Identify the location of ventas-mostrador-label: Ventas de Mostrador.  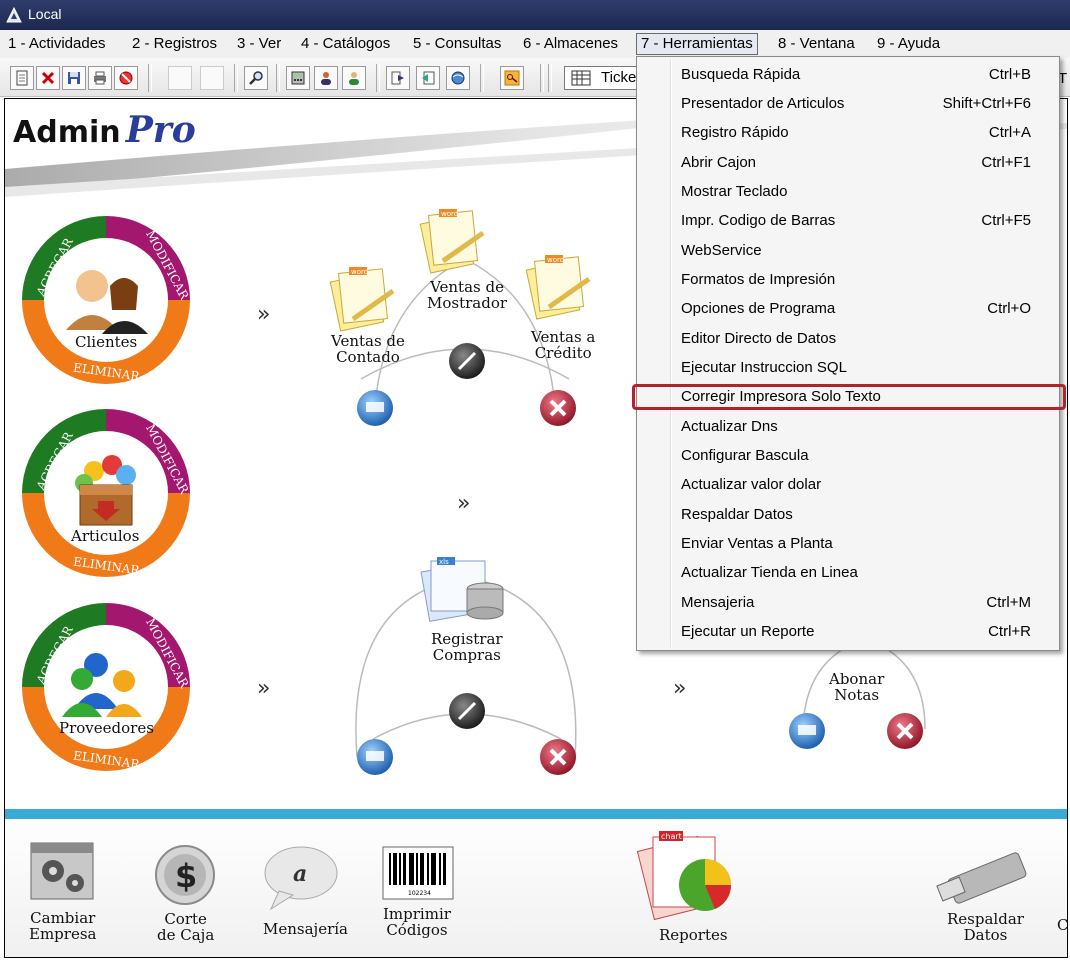
(467, 295).